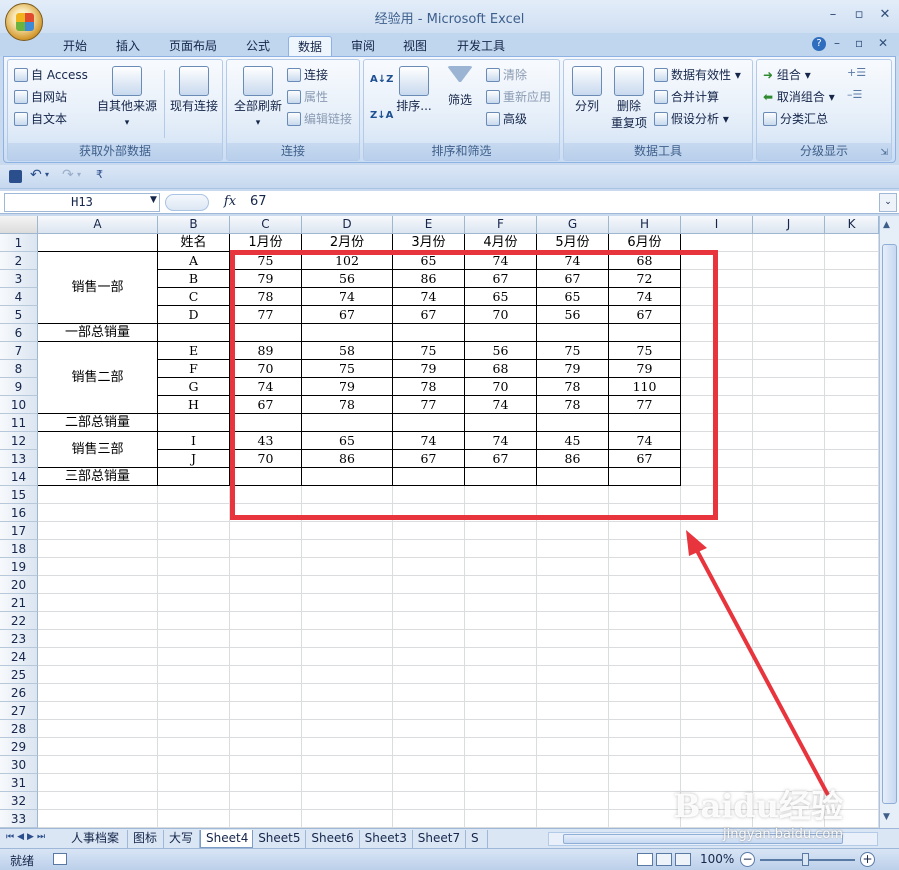 The height and width of the screenshot is (870, 899). Describe the element at coordinates (886, 225) in the screenshot. I see `scroll-up-icon: ▲` at that location.